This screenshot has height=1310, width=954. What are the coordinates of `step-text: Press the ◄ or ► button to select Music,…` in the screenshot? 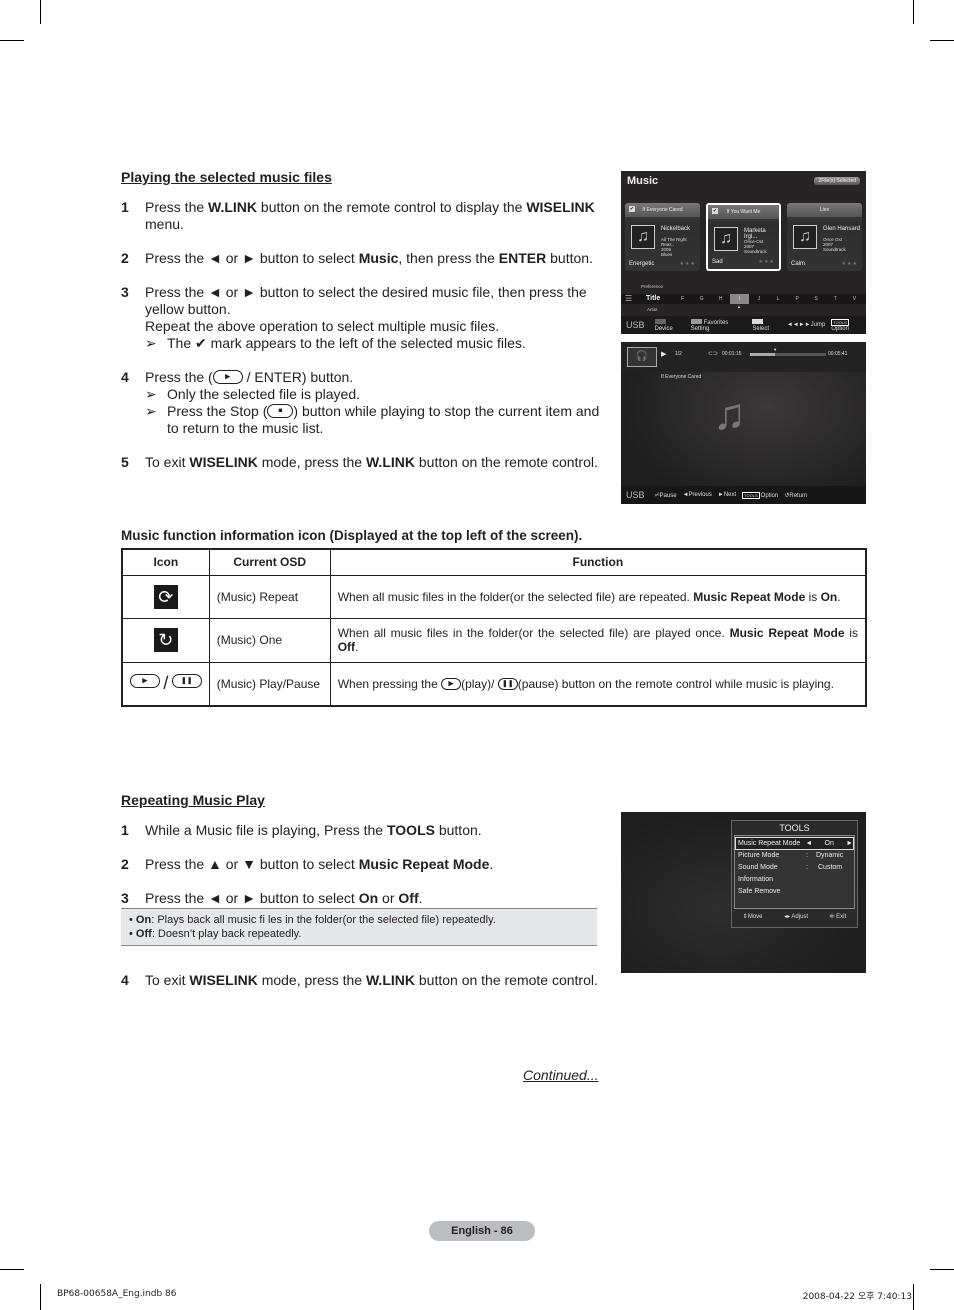 It's located at (369, 258).